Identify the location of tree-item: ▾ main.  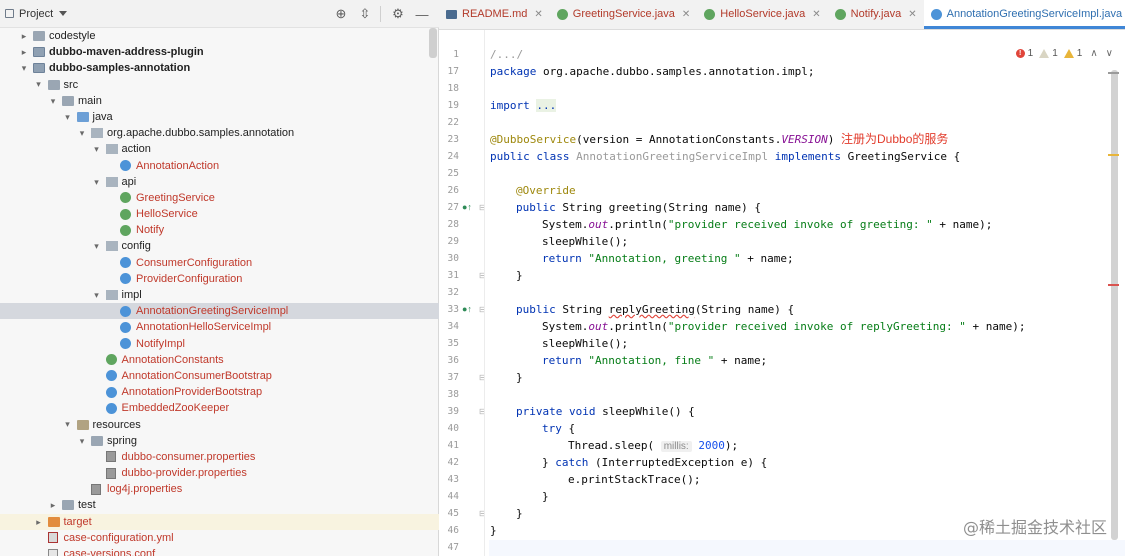
(219, 101).